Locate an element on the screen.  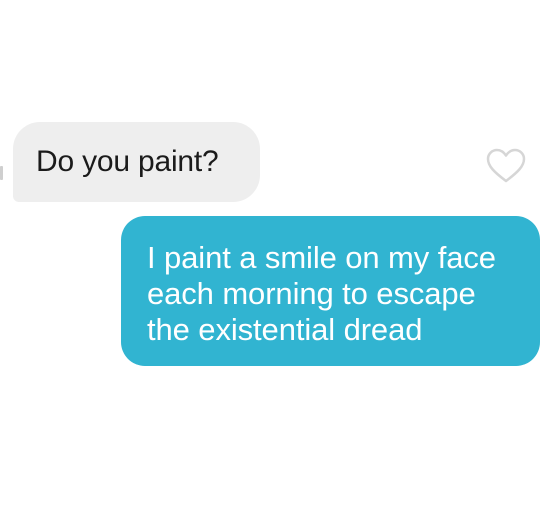
avatar-edge is located at coordinates (1, 173).